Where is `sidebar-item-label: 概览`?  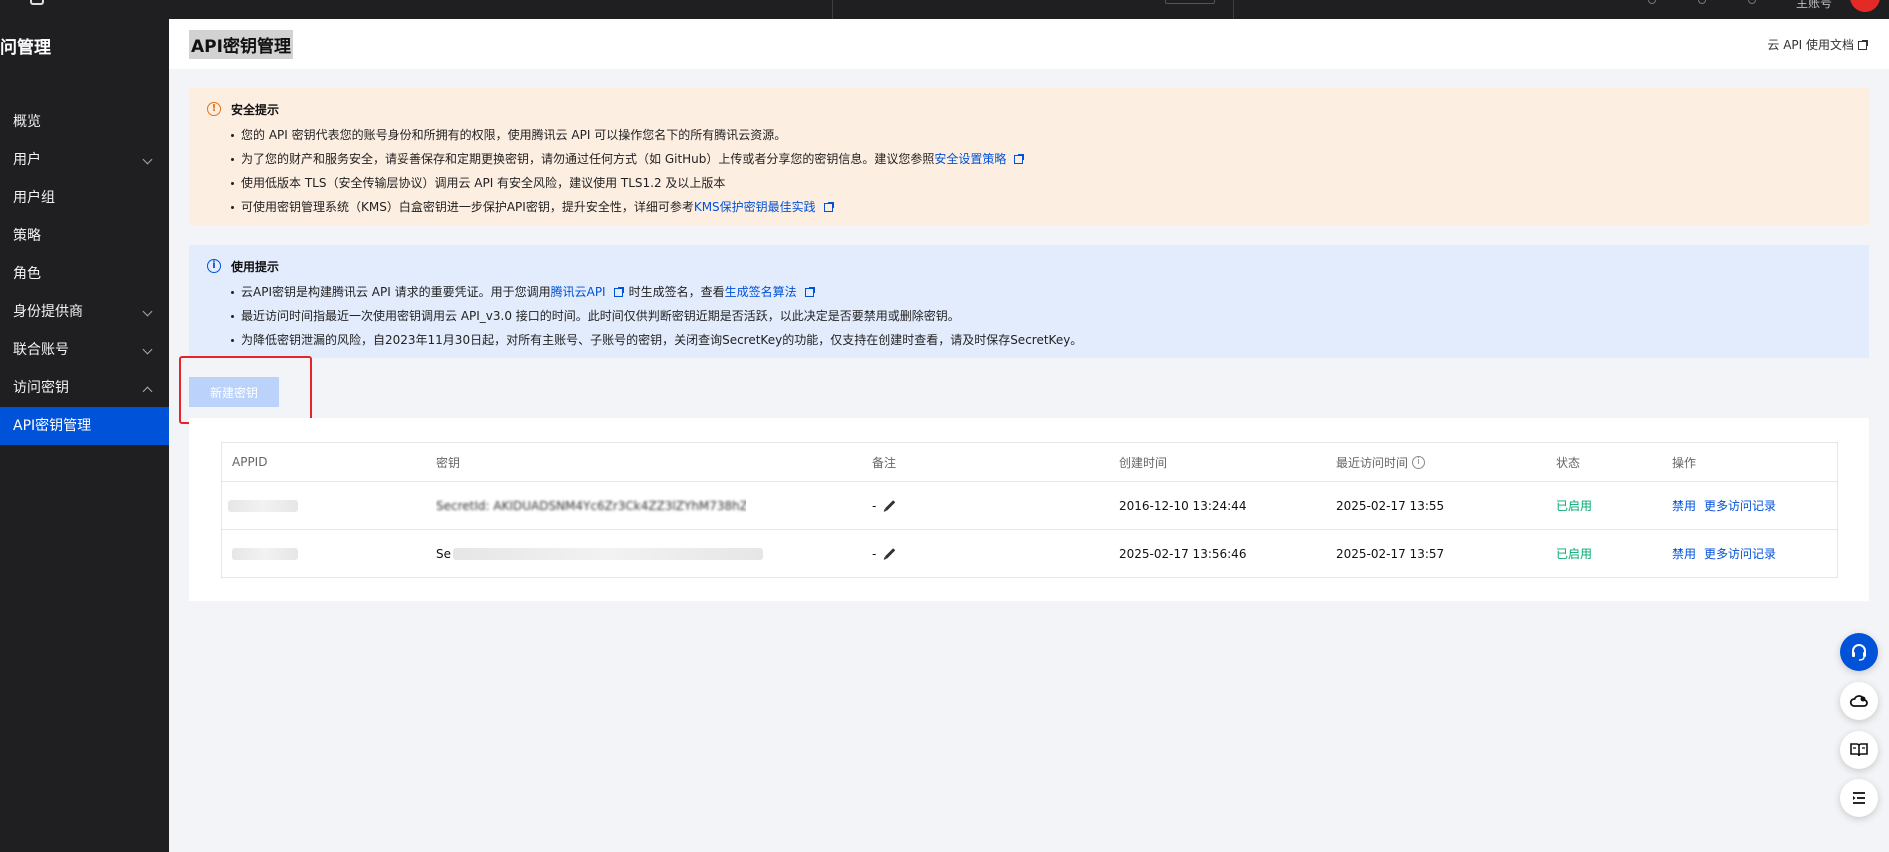
sidebar-item-label: 概览 is located at coordinates (27, 122).